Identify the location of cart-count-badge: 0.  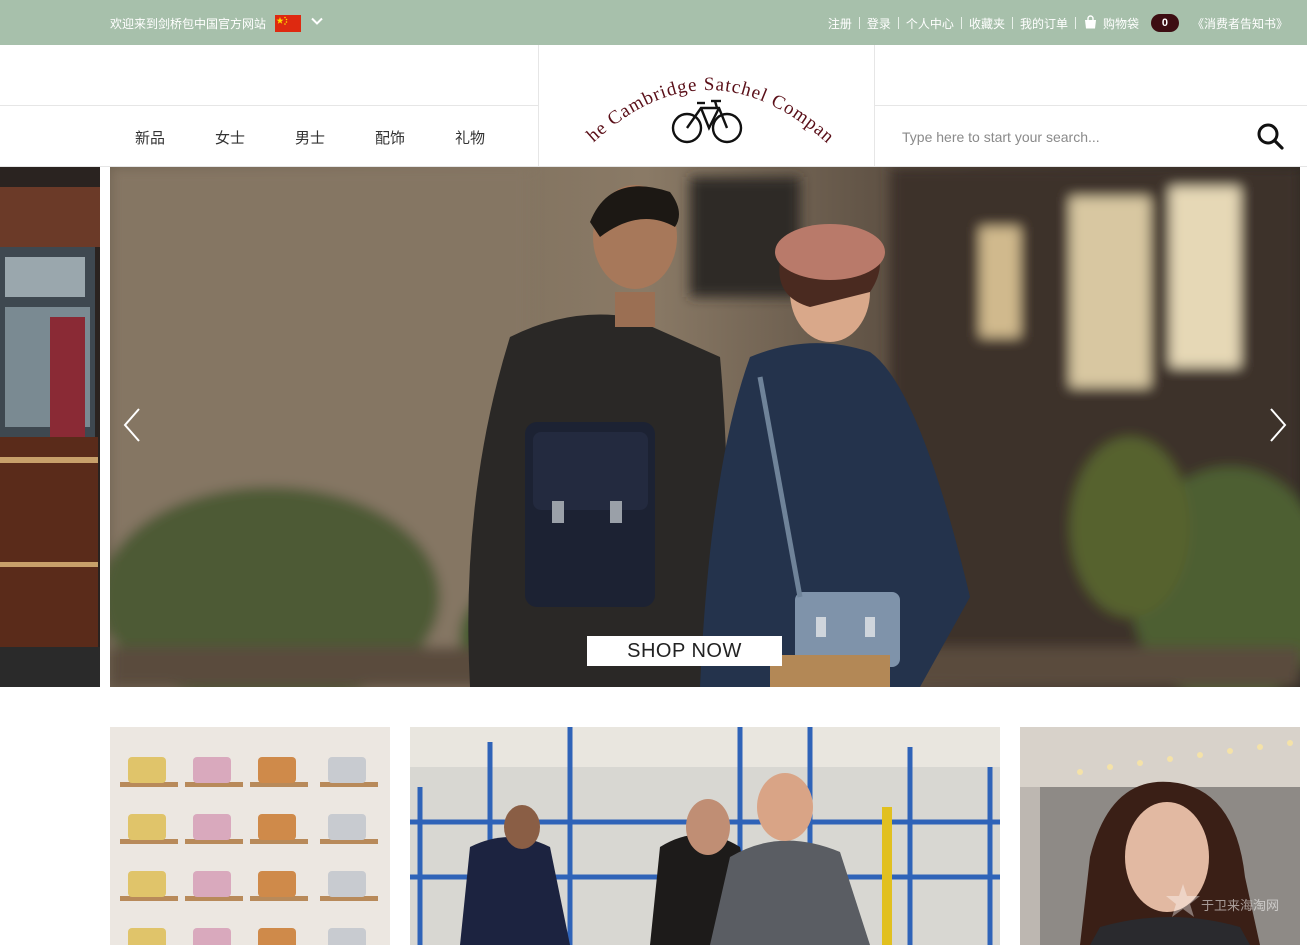
(1164, 23).